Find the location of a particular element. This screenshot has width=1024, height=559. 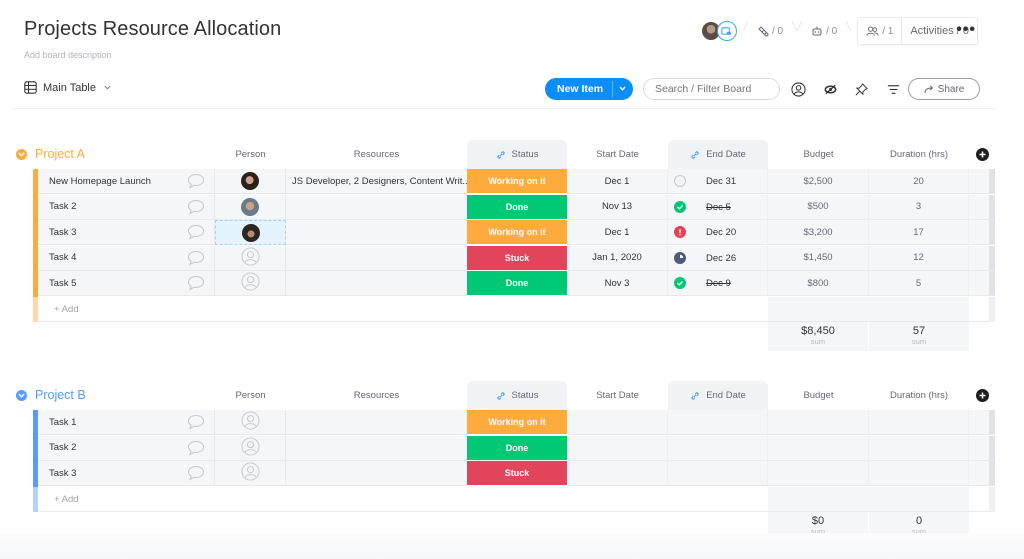

group-title: Project A is located at coordinates (60, 154).